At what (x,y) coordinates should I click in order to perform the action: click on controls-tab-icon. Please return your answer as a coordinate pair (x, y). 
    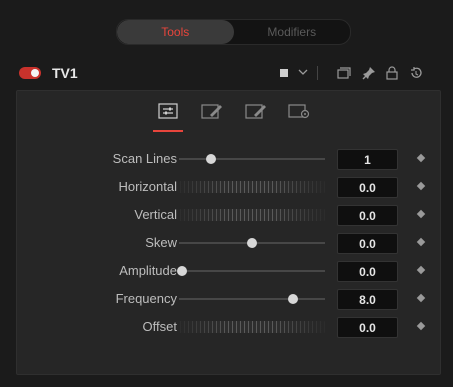
    Looking at the image, I should click on (168, 111).